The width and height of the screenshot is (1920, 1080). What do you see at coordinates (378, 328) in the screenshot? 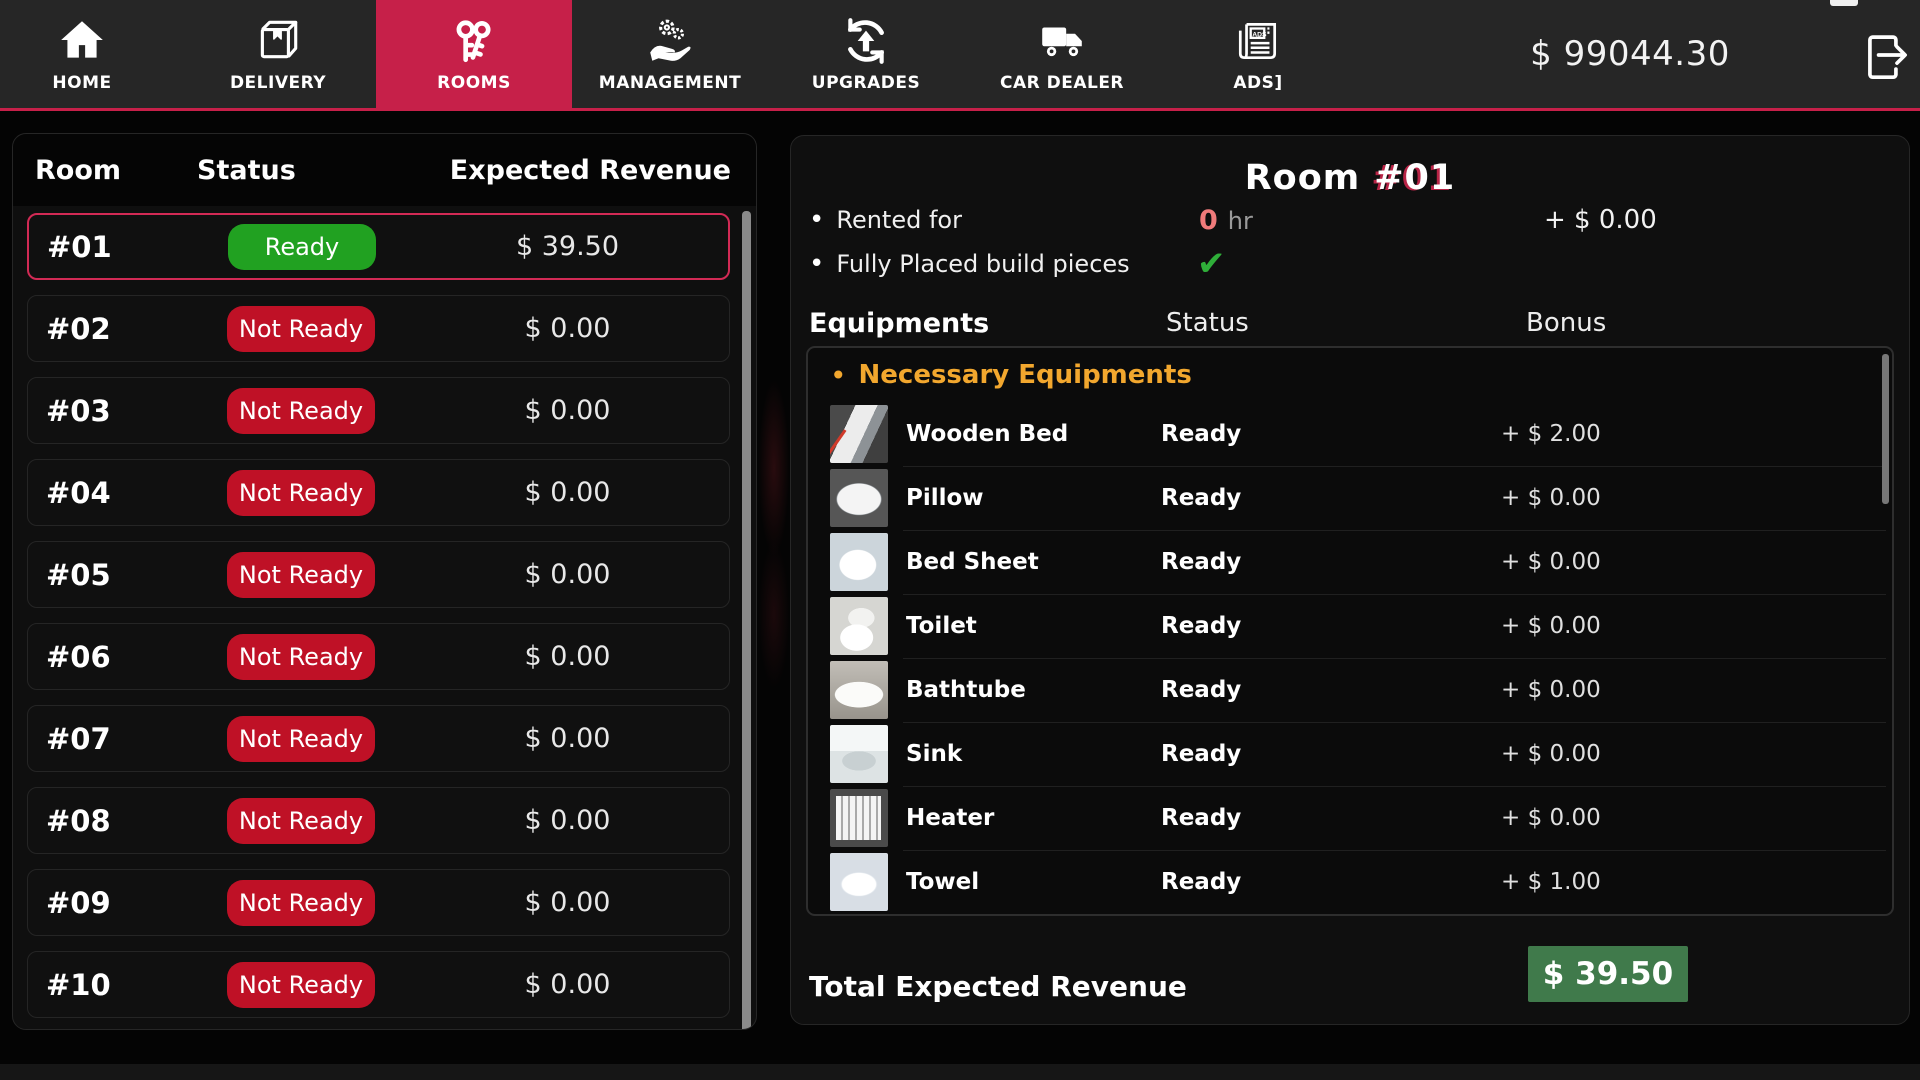
I see `room-row: #02 Not Ready $ 0.00` at bounding box center [378, 328].